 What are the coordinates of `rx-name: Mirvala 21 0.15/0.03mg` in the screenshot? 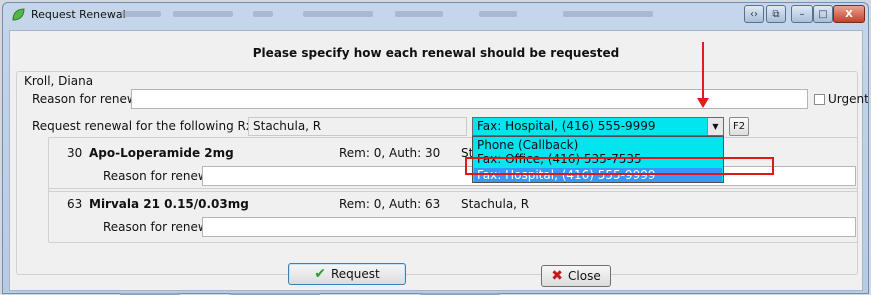 It's located at (169, 204).